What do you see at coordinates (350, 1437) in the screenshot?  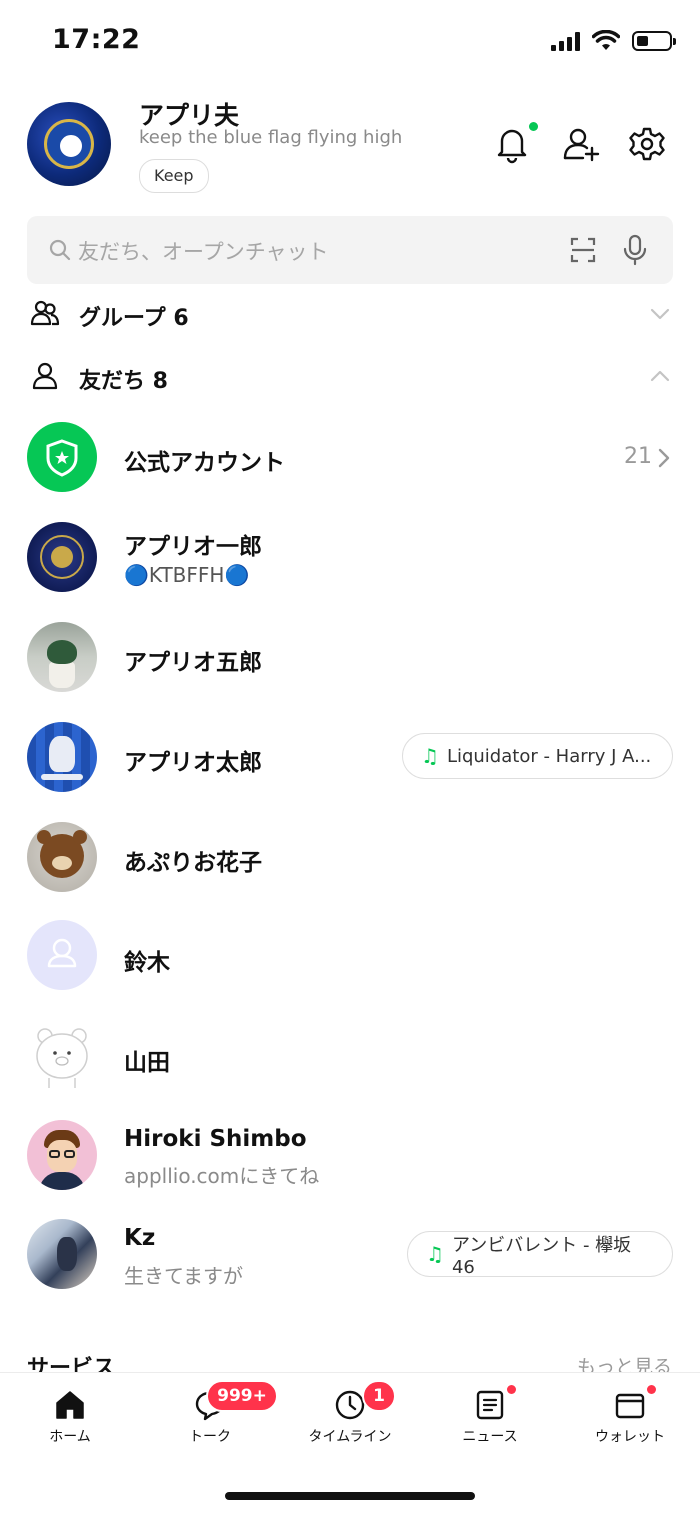 I see `tab-label: タイムライン` at bounding box center [350, 1437].